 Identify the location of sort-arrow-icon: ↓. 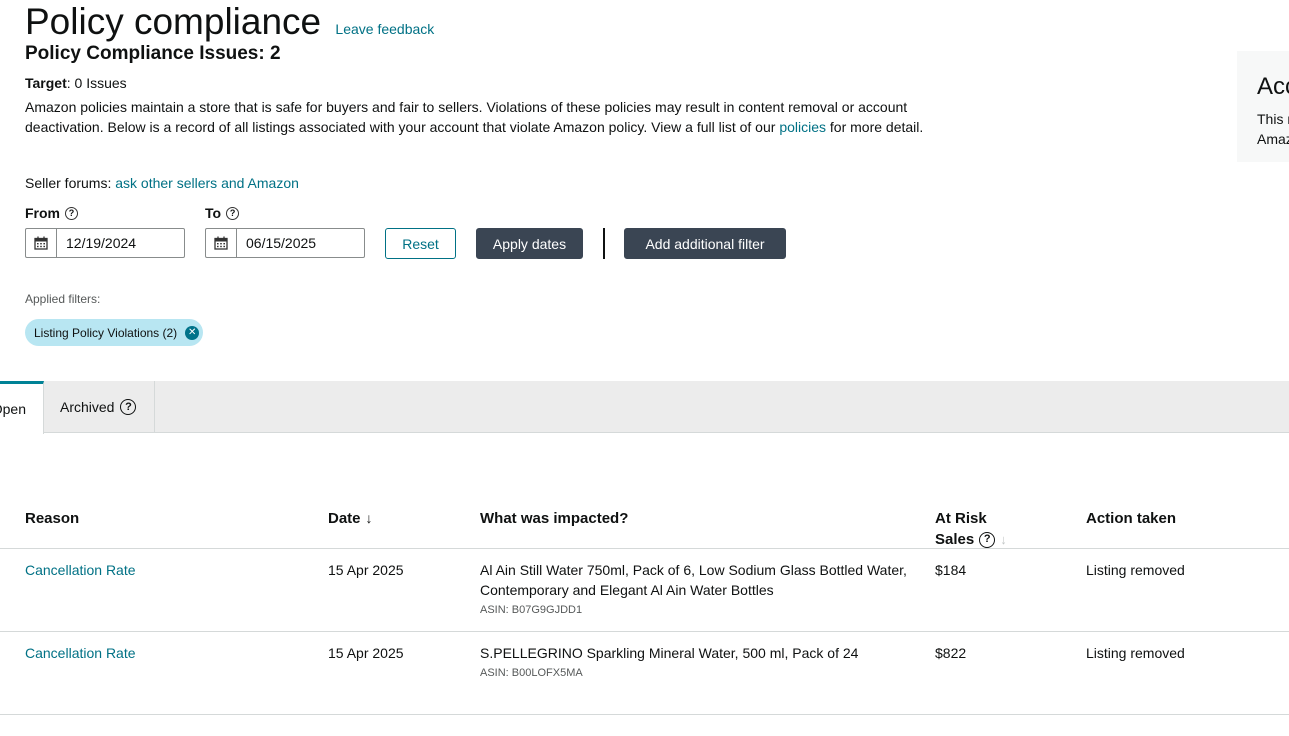
(1003, 539).